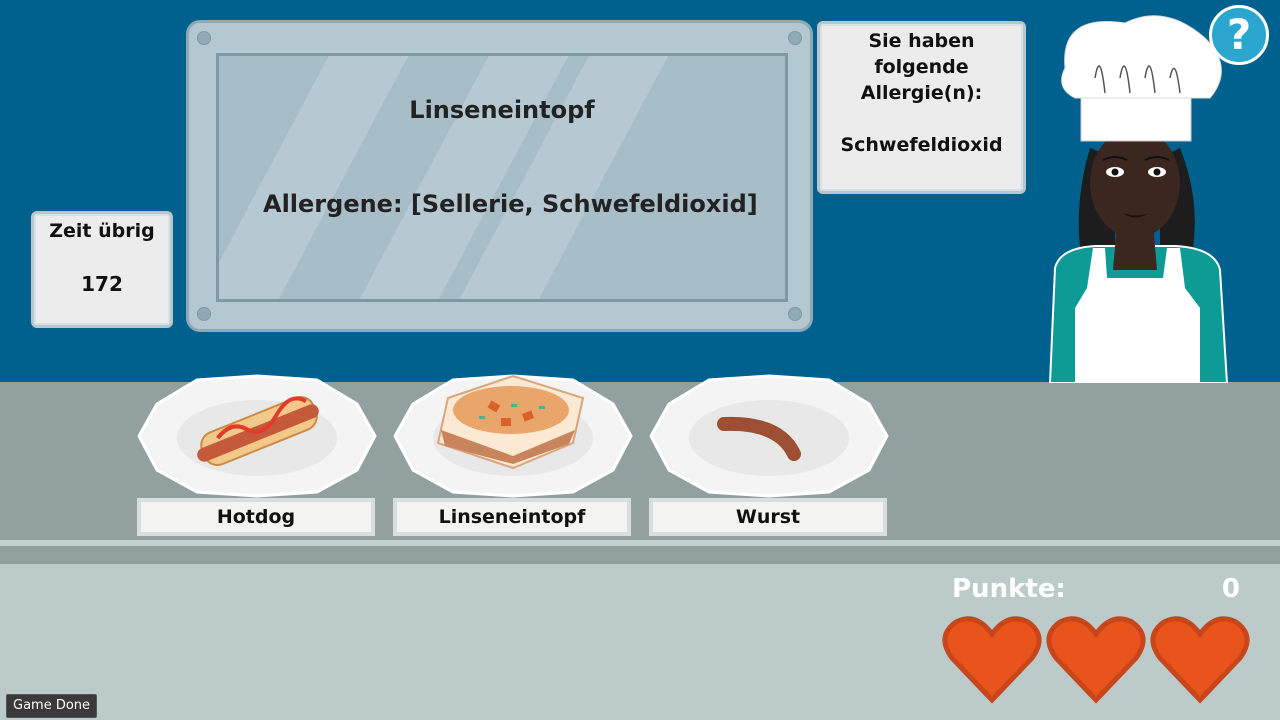 The width and height of the screenshot is (1280, 720). What do you see at coordinates (102, 231) in the screenshot?
I see `timer-label: Zeit übrig` at bounding box center [102, 231].